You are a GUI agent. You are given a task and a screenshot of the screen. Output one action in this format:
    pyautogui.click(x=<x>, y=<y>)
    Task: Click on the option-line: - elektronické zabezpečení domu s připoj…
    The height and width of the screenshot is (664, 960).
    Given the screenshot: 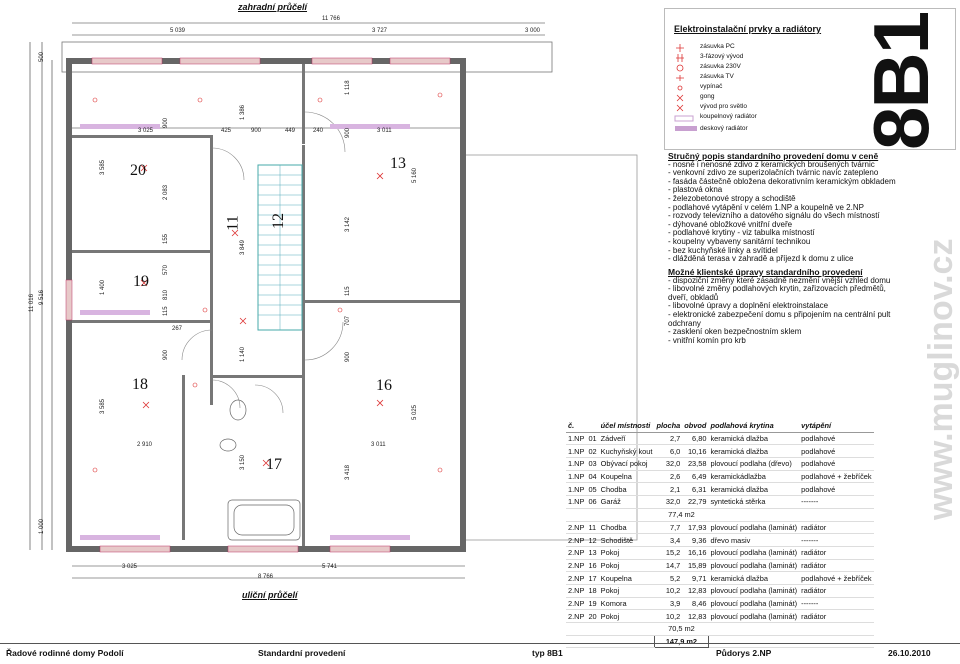 What is the action you would take?
    pyautogui.click(x=779, y=314)
    